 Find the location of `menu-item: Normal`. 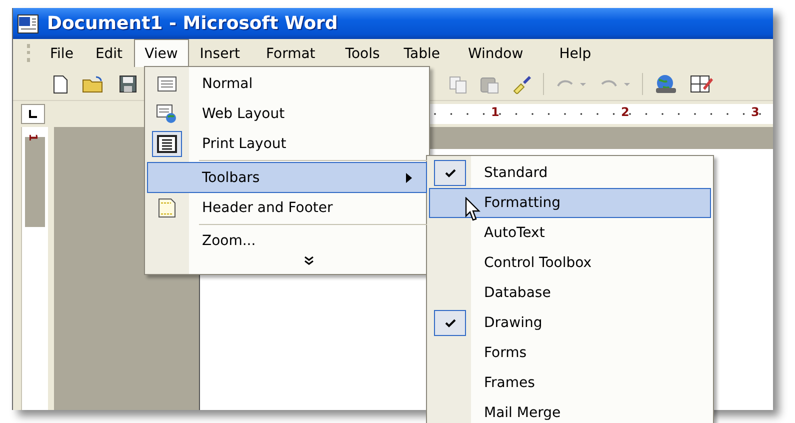

menu-item: Normal is located at coordinates (287, 84).